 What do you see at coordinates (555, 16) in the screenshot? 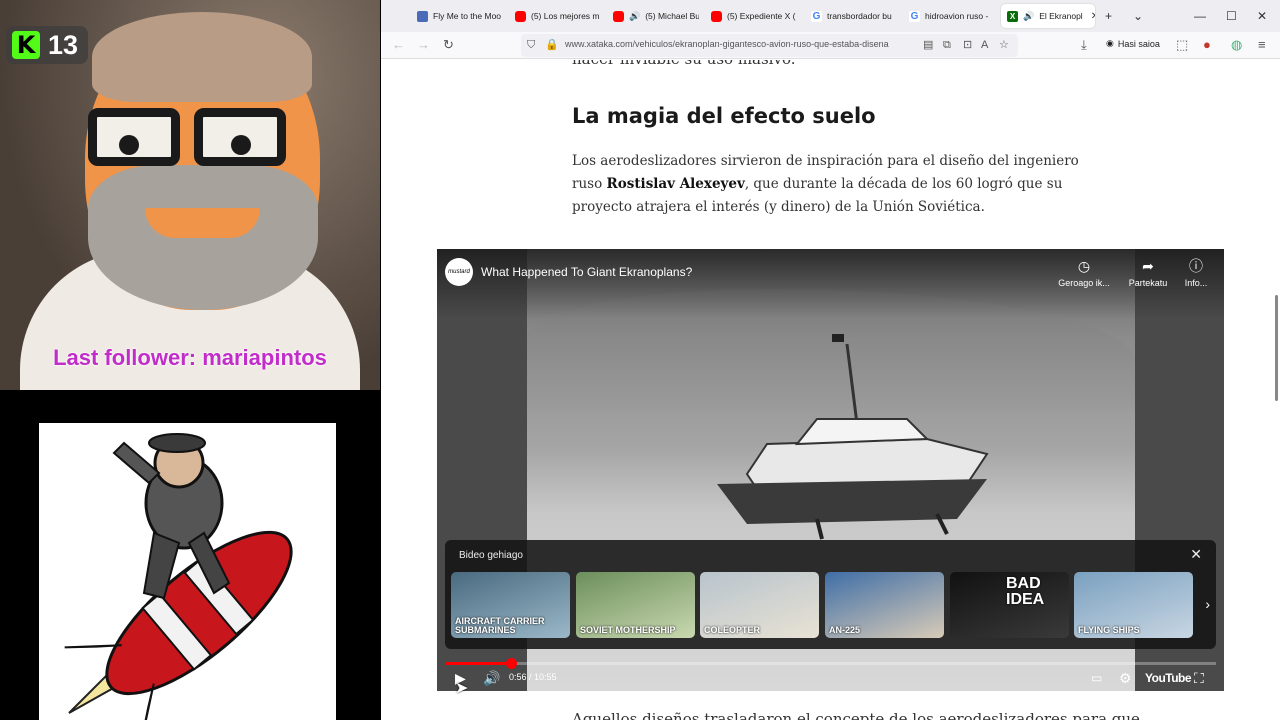
I see `tab-los-mejores: (5) Los mejores m` at bounding box center [555, 16].